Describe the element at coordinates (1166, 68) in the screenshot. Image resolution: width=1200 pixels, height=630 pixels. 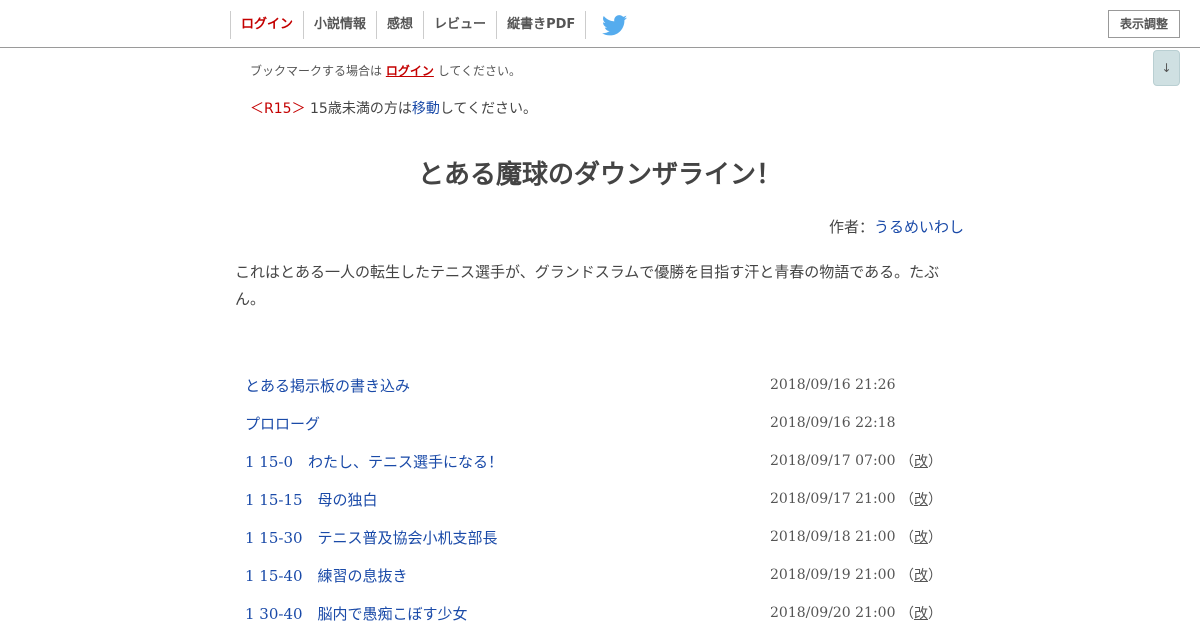
I see `scroll-down-button: ↓` at that location.